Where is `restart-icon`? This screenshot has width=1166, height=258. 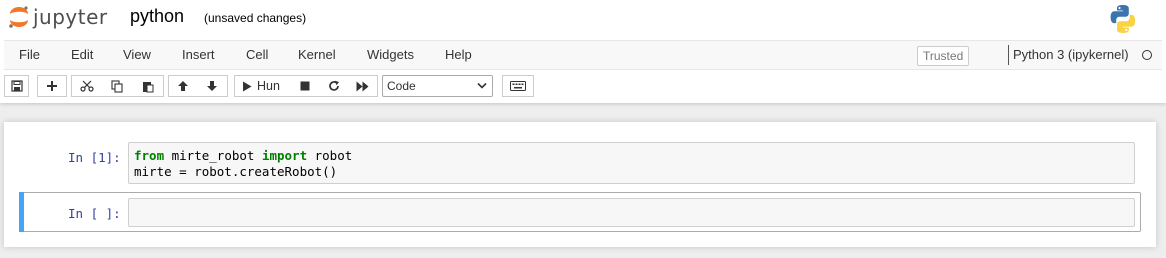 restart-icon is located at coordinates (333, 85).